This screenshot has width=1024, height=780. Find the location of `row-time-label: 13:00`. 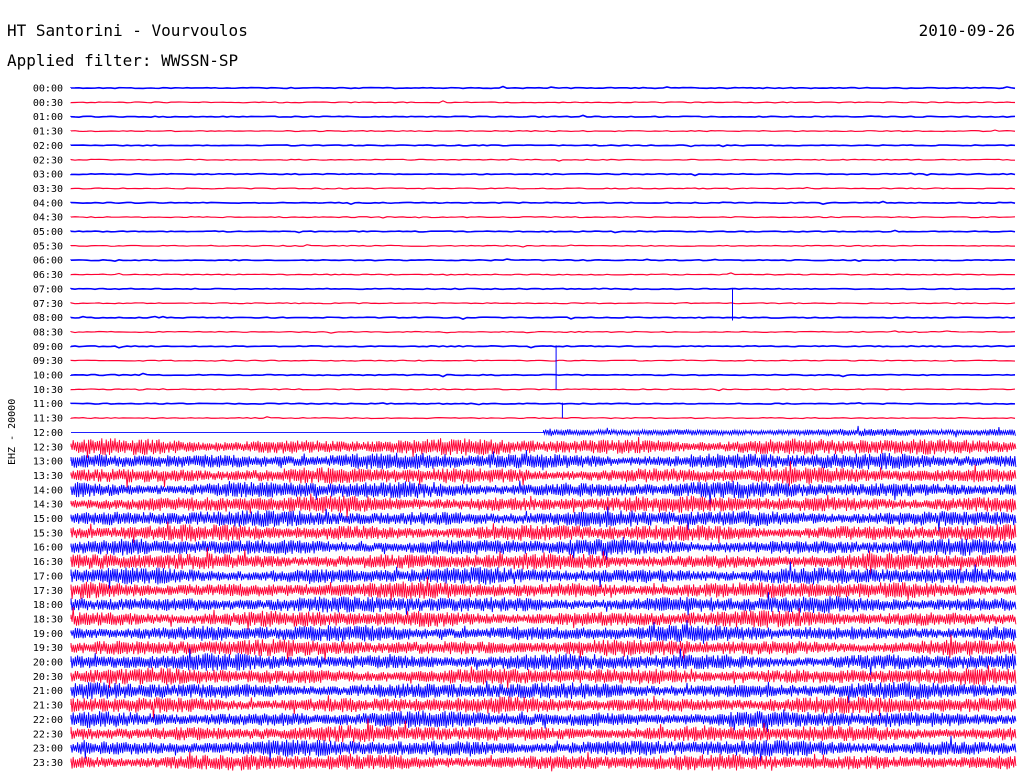

row-time-label: 13:00 is located at coordinates (48, 462).